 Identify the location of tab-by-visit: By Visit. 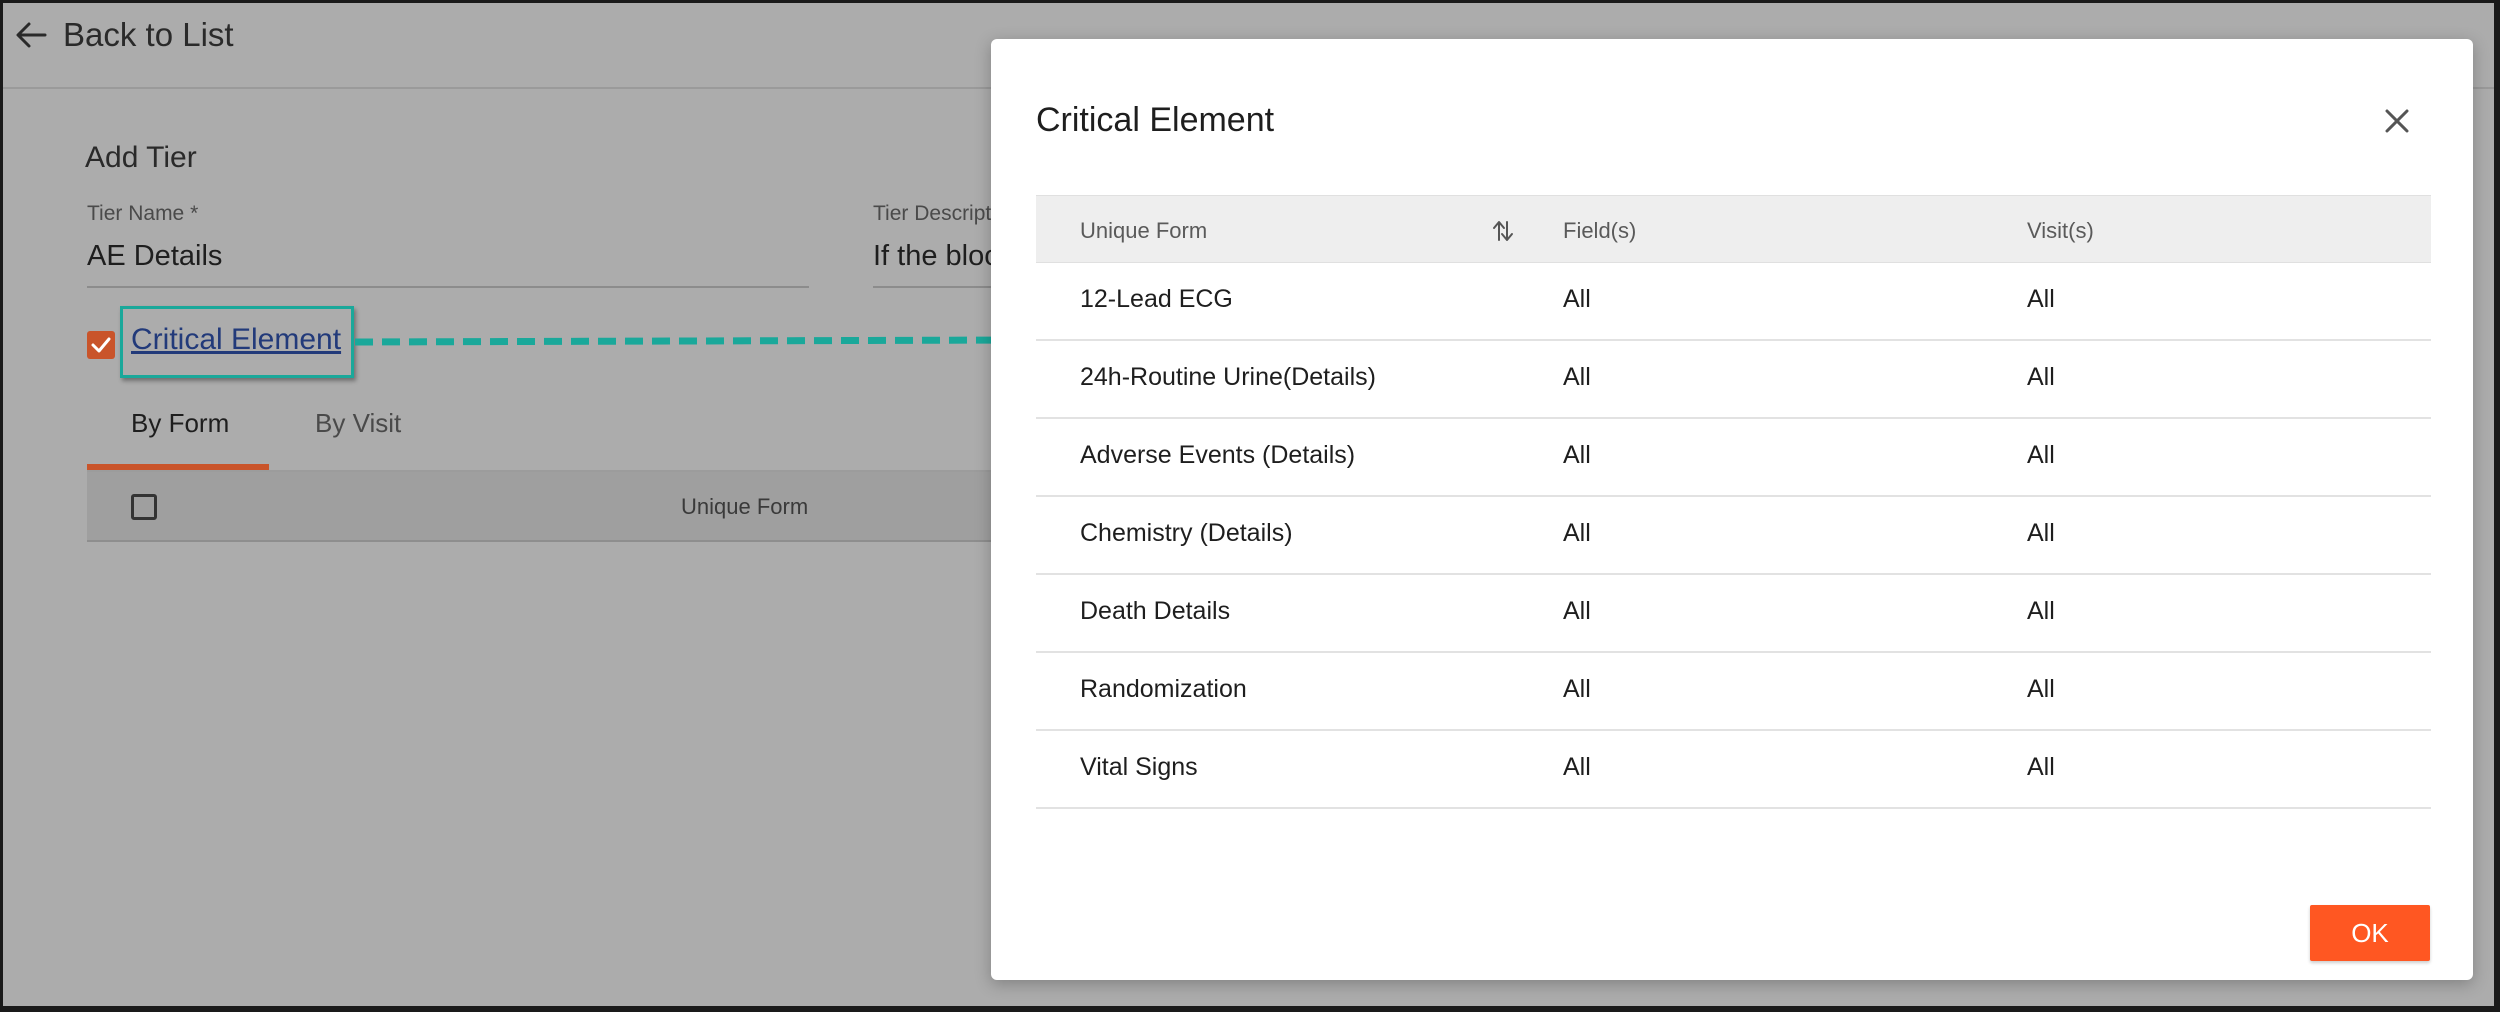
(358, 423).